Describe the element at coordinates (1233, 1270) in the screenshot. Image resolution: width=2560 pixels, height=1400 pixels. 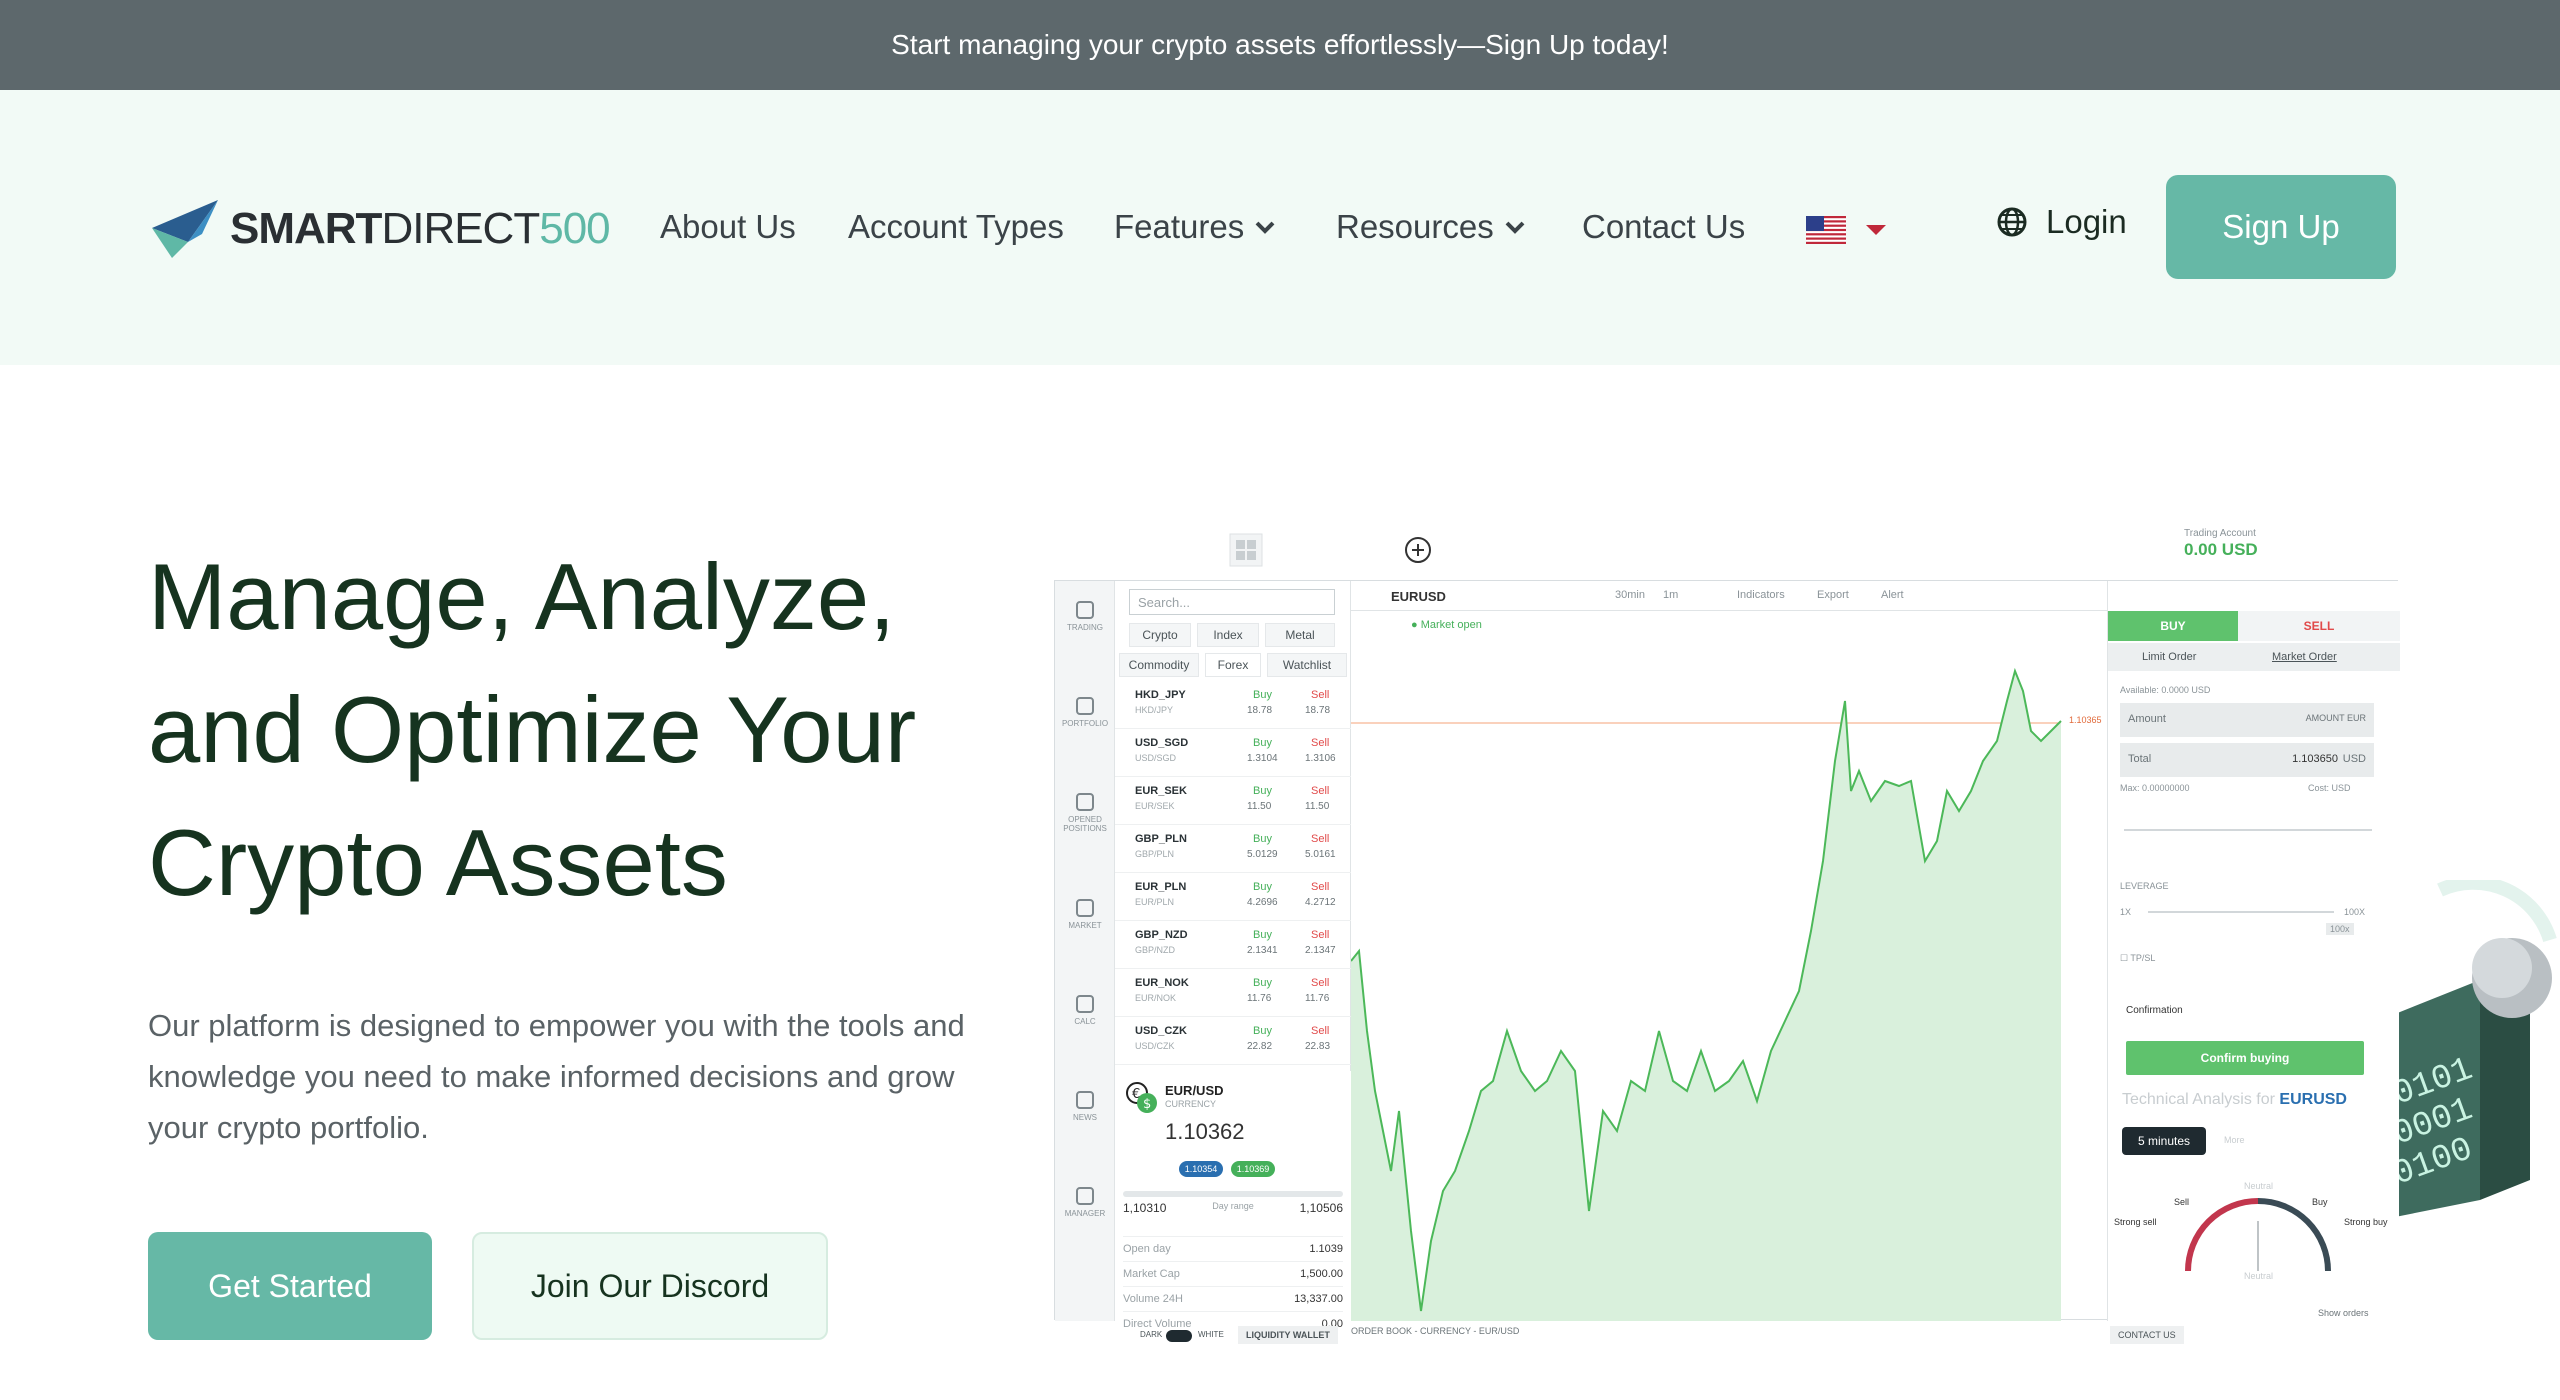
I see `stat-row: Market Cap 1,500.00` at that location.